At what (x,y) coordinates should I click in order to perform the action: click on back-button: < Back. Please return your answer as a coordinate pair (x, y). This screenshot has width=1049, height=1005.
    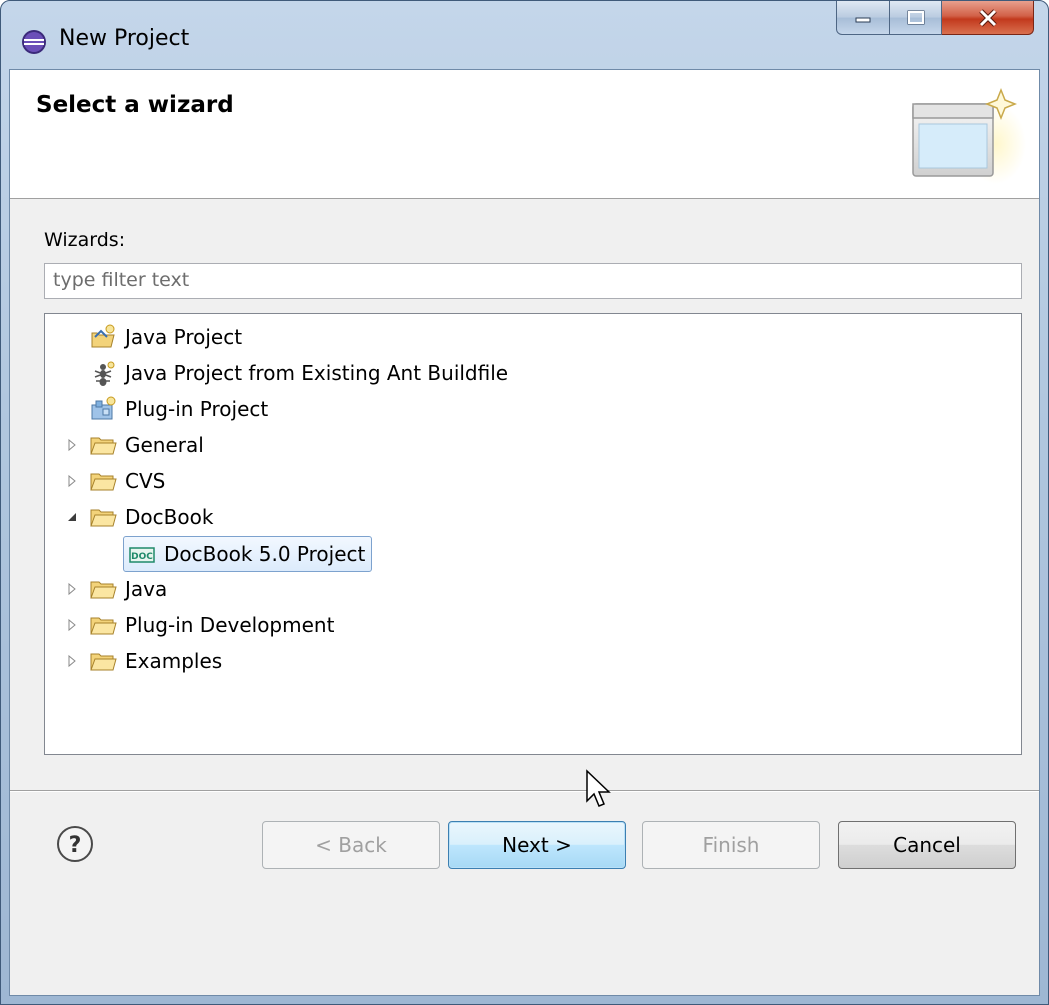
    Looking at the image, I should click on (351, 845).